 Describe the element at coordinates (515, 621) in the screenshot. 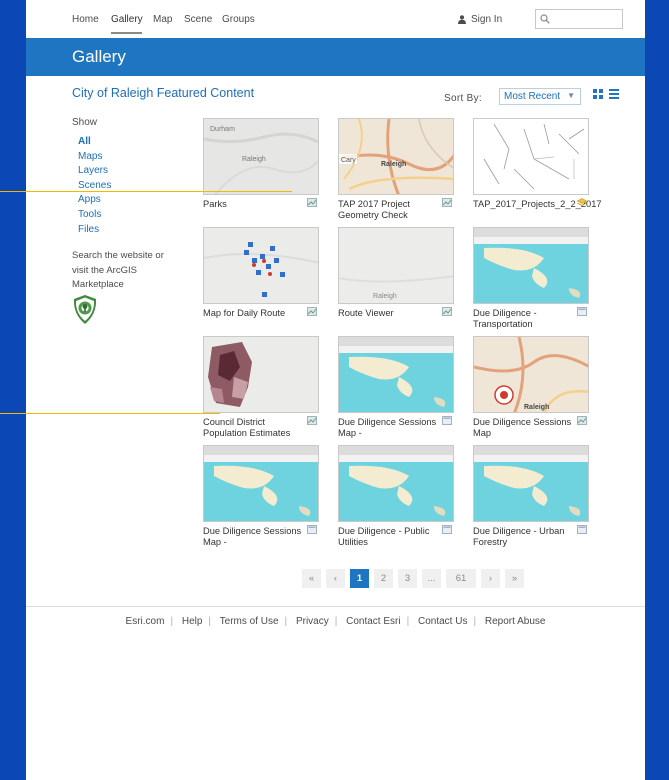

I see `footer-link-report-abuse: Report Abuse` at that location.